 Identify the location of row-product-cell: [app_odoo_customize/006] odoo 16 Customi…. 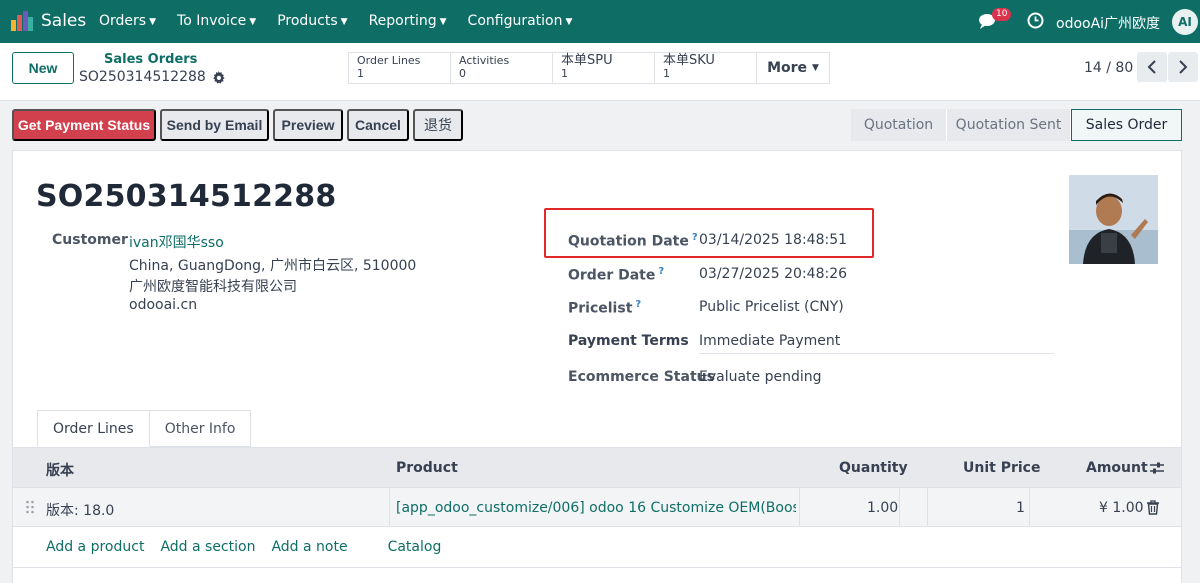
(596, 508).